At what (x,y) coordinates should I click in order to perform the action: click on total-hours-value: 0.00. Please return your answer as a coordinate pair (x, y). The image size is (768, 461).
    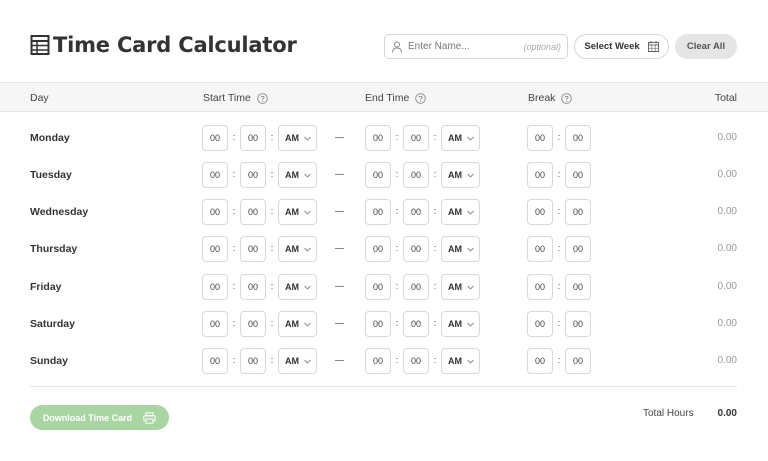
    Looking at the image, I should click on (727, 413).